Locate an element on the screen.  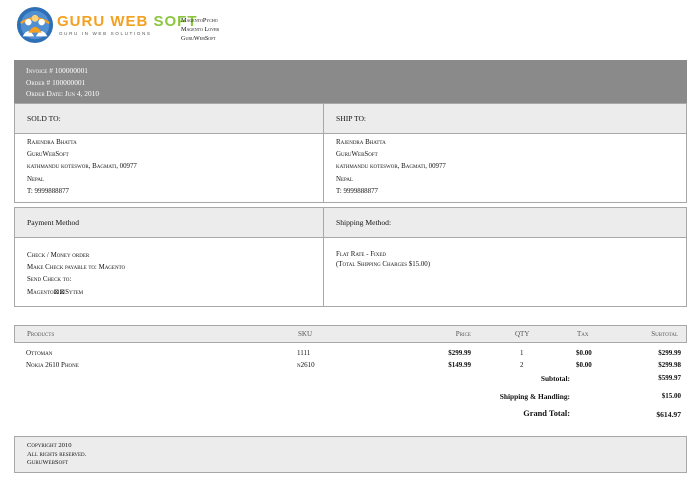
payment-line: Make Check payable to: Magento is located at coordinates (76, 268).